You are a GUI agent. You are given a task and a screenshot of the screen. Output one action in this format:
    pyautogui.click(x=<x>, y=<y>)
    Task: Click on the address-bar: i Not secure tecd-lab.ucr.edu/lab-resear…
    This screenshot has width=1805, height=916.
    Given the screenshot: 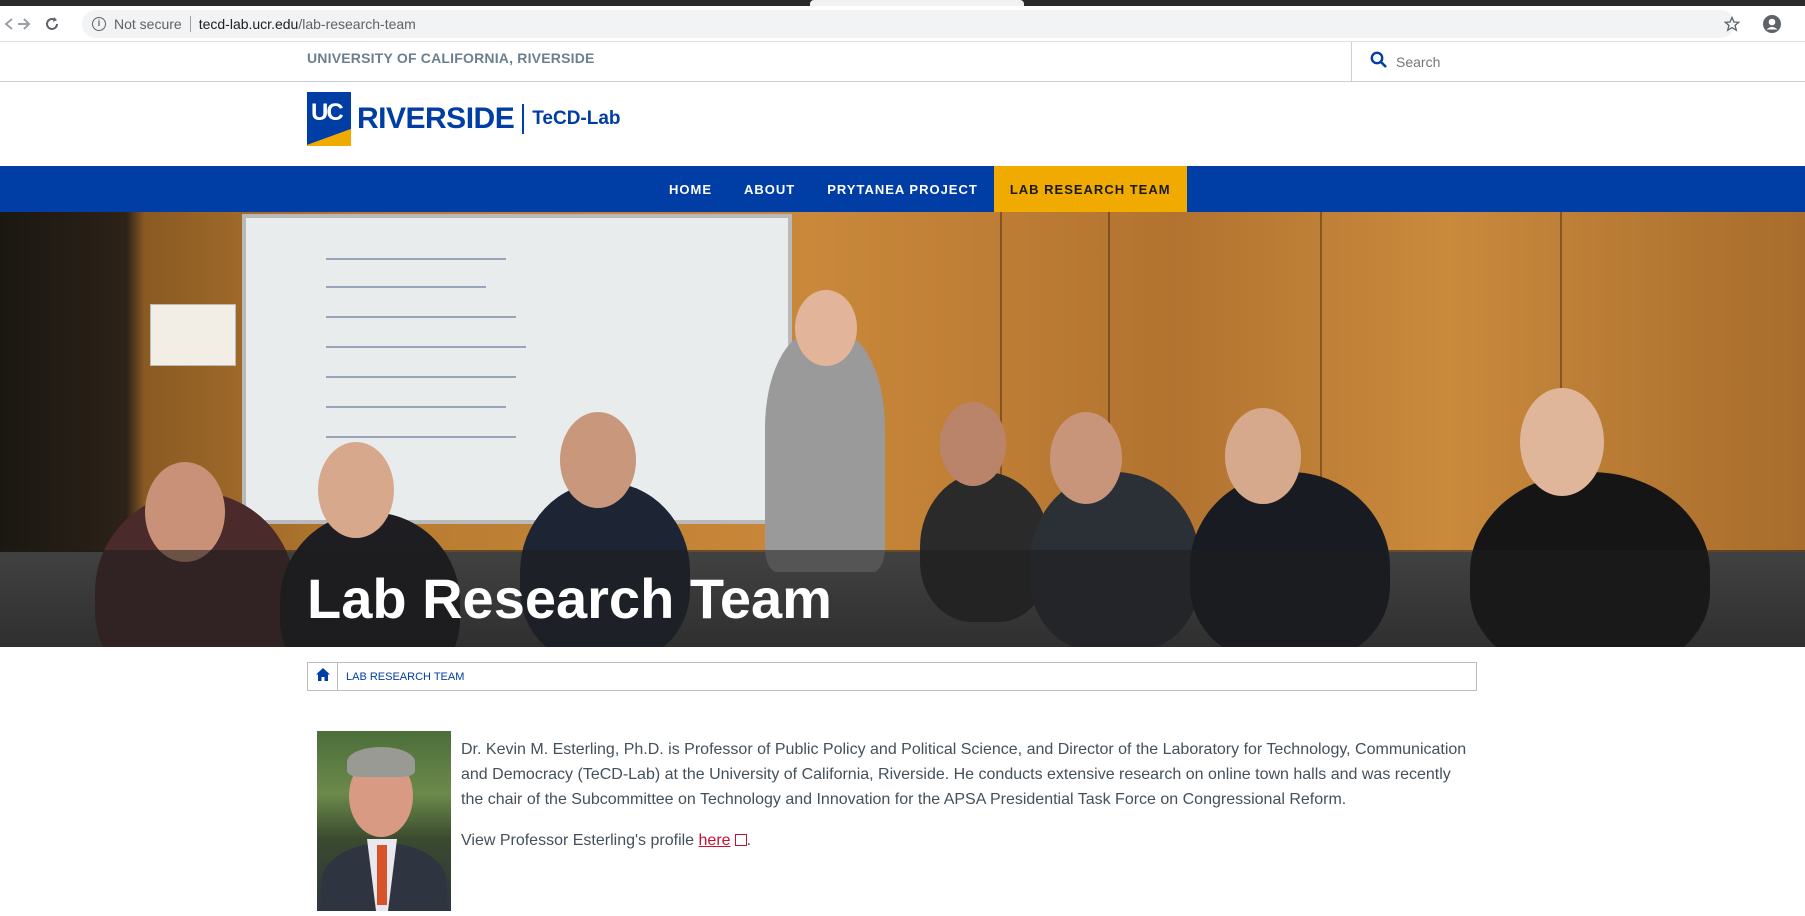 What is the action you would take?
    pyautogui.click(x=908, y=24)
    